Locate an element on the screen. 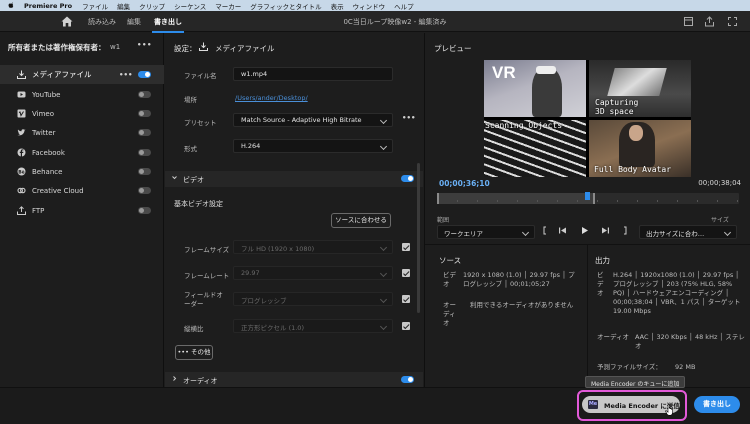 The height and width of the screenshot is (424, 750). quadrant-text-avatar: Full Body Avatar is located at coordinates (633, 169).